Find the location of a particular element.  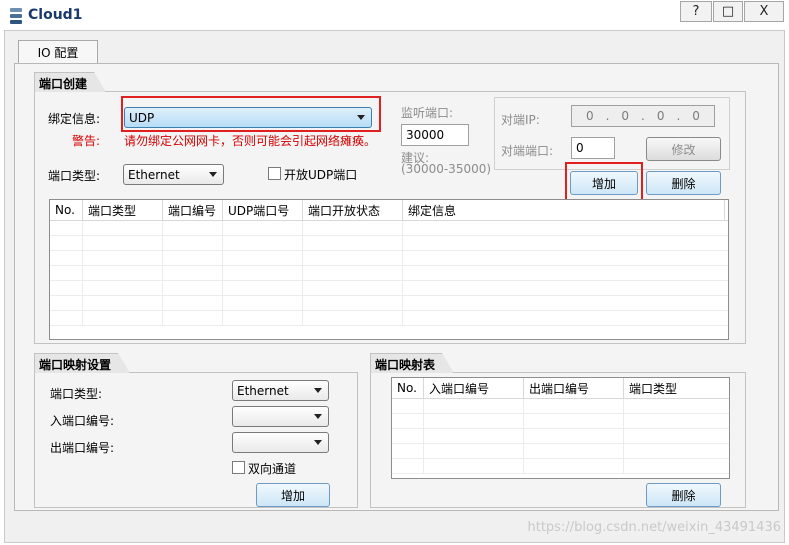

col-out-port: 出端口编号 is located at coordinates (574, 388).